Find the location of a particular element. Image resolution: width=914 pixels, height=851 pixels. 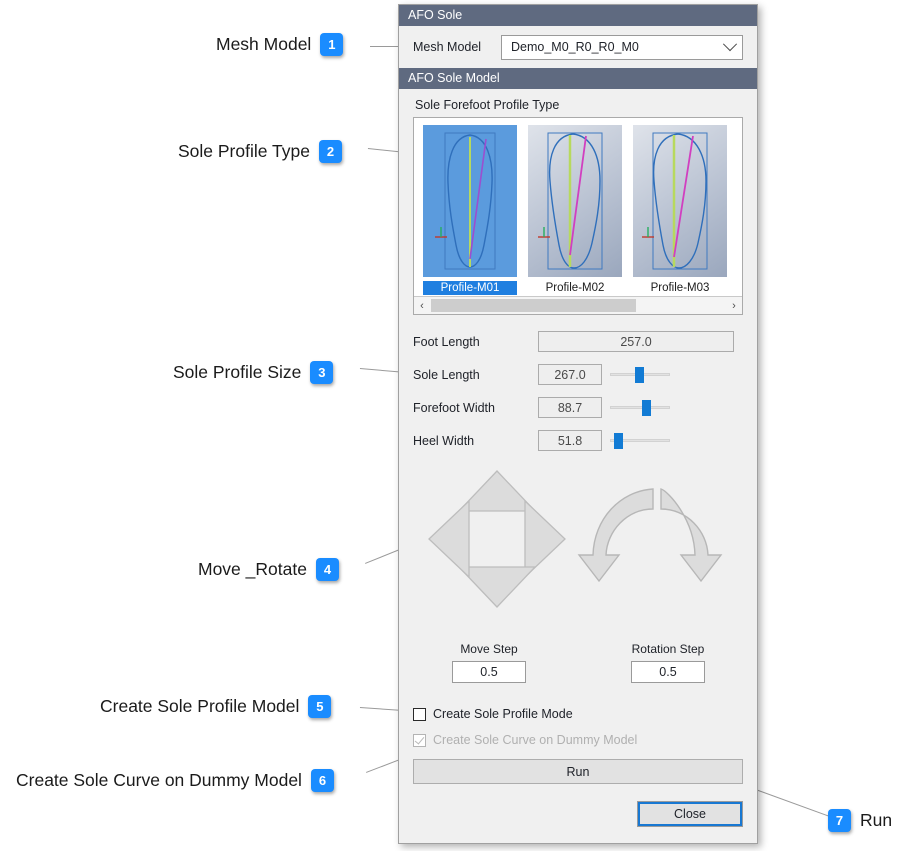

annotation-5: Create Sole Profile Model 5 is located at coordinates (216, 706).